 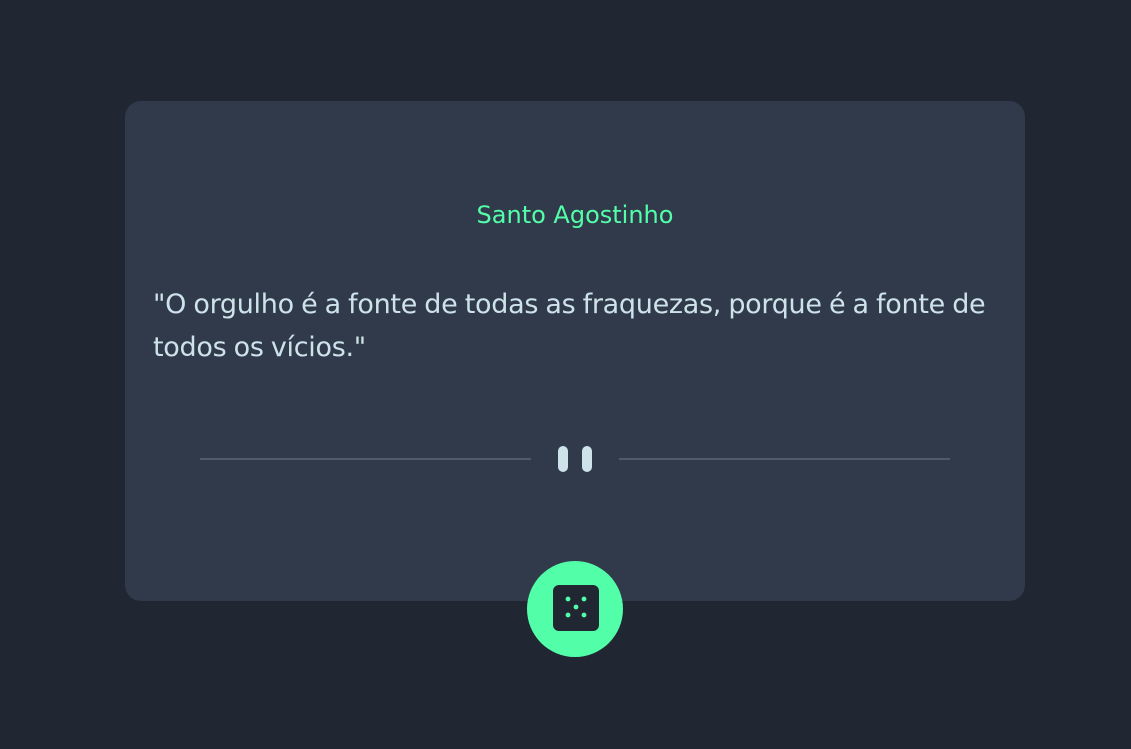 What do you see at coordinates (575, 215) in the screenshot?
I see `quote-author: Santo Agostinho` at bounding box center [575, 215].